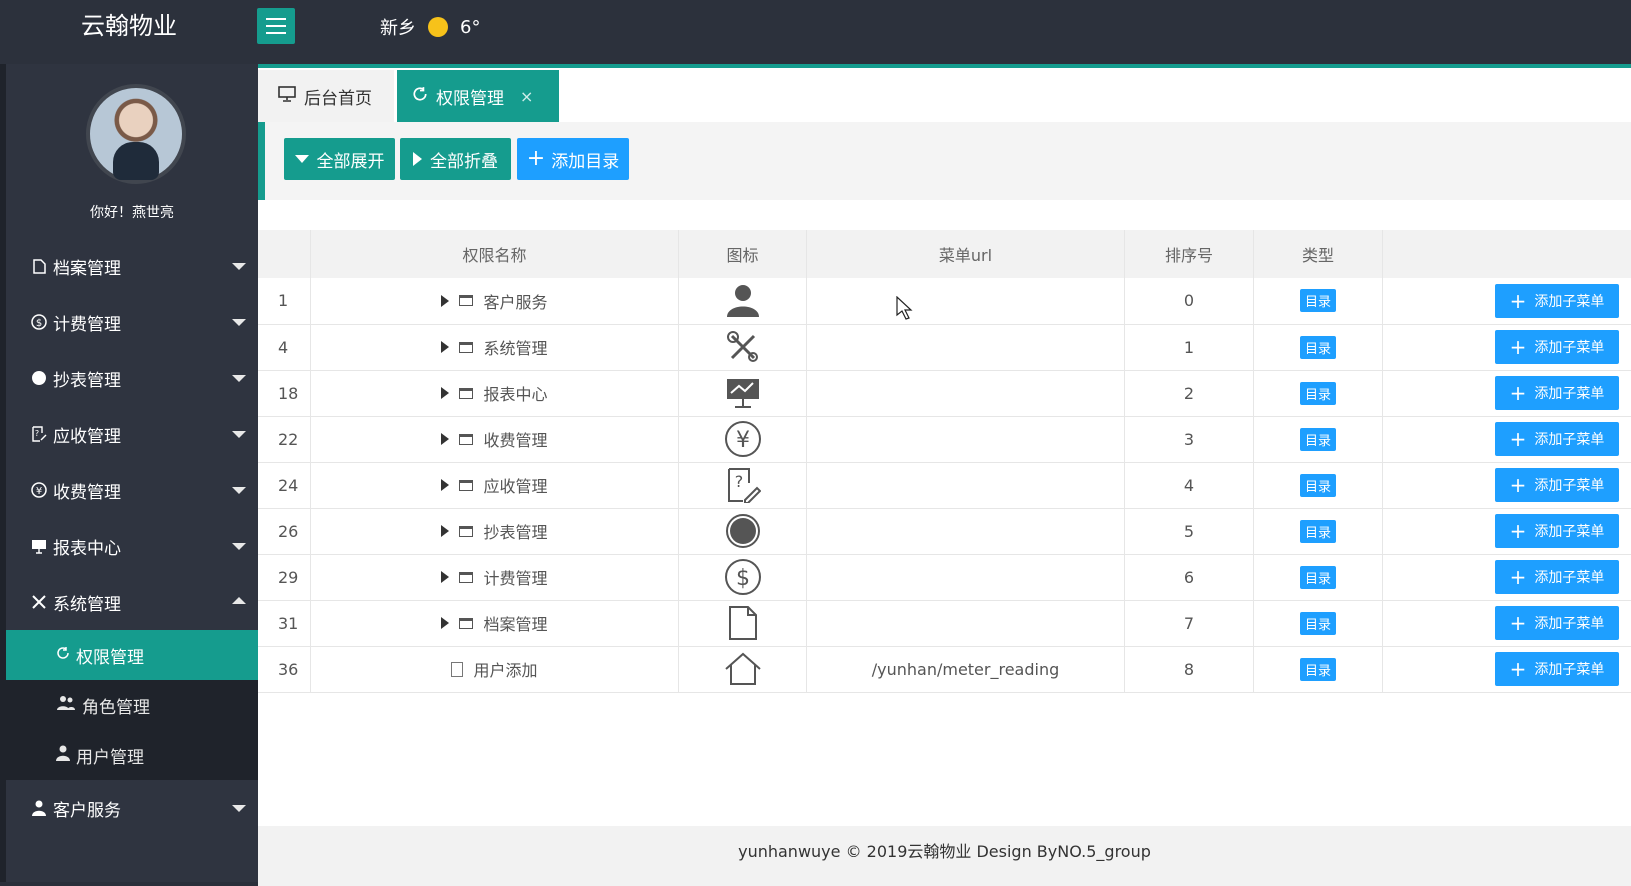  I want to click on sidebar-item-permissions: 权限管理, so click(132, 655).